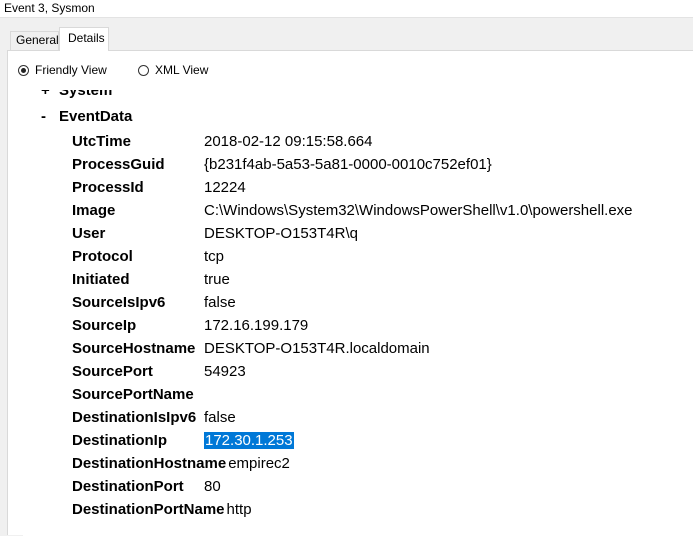  What do you see at coordinates (101, 279) in the screenshot?
I see `field-key: Initiated` at bounding box center [101, 279].